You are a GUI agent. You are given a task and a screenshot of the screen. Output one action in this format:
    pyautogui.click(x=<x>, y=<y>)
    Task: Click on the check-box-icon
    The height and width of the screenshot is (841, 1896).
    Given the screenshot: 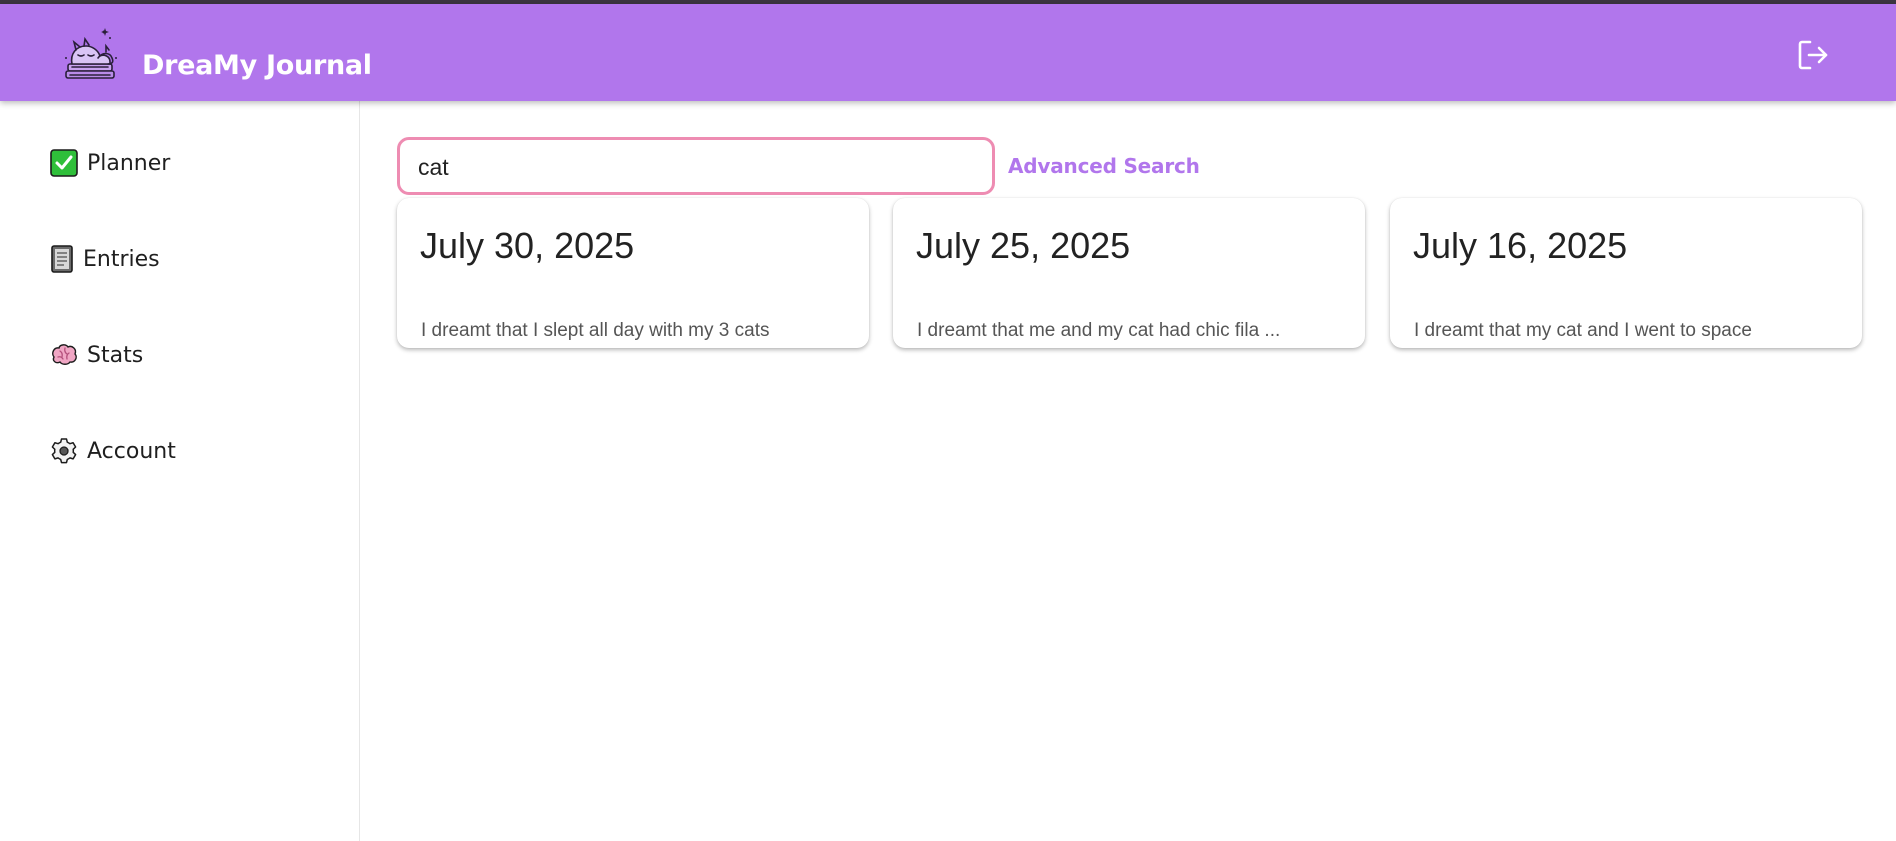 What is the action you would take?
    pyautogui.click(x=64, y=163)
    